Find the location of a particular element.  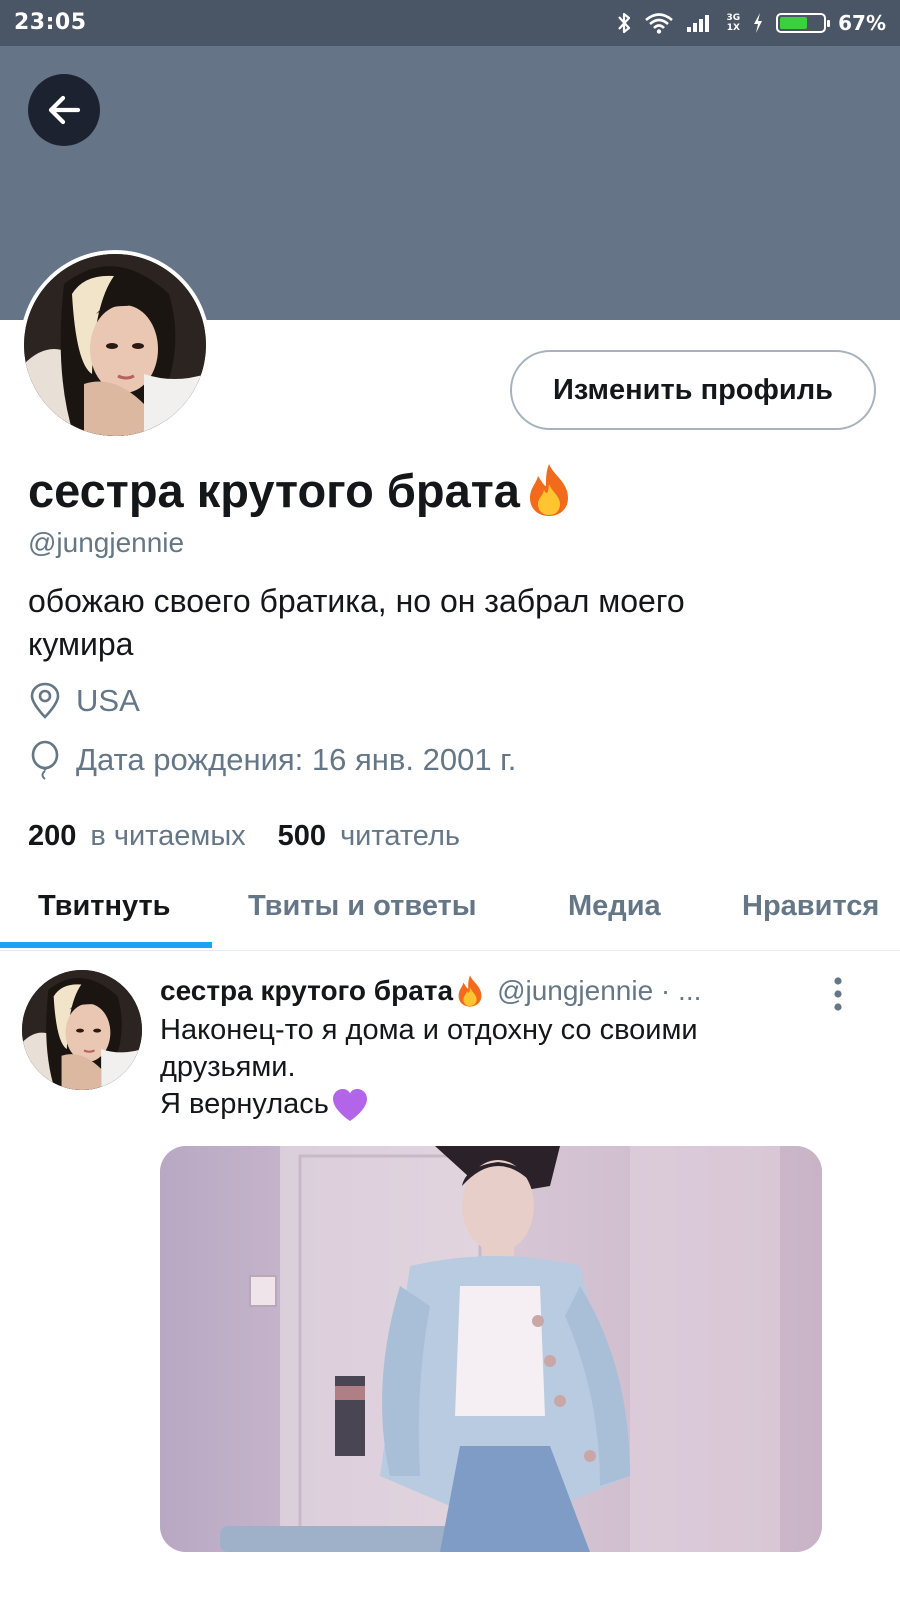

tab-media: Медиа is located at coordinates (614, 906).